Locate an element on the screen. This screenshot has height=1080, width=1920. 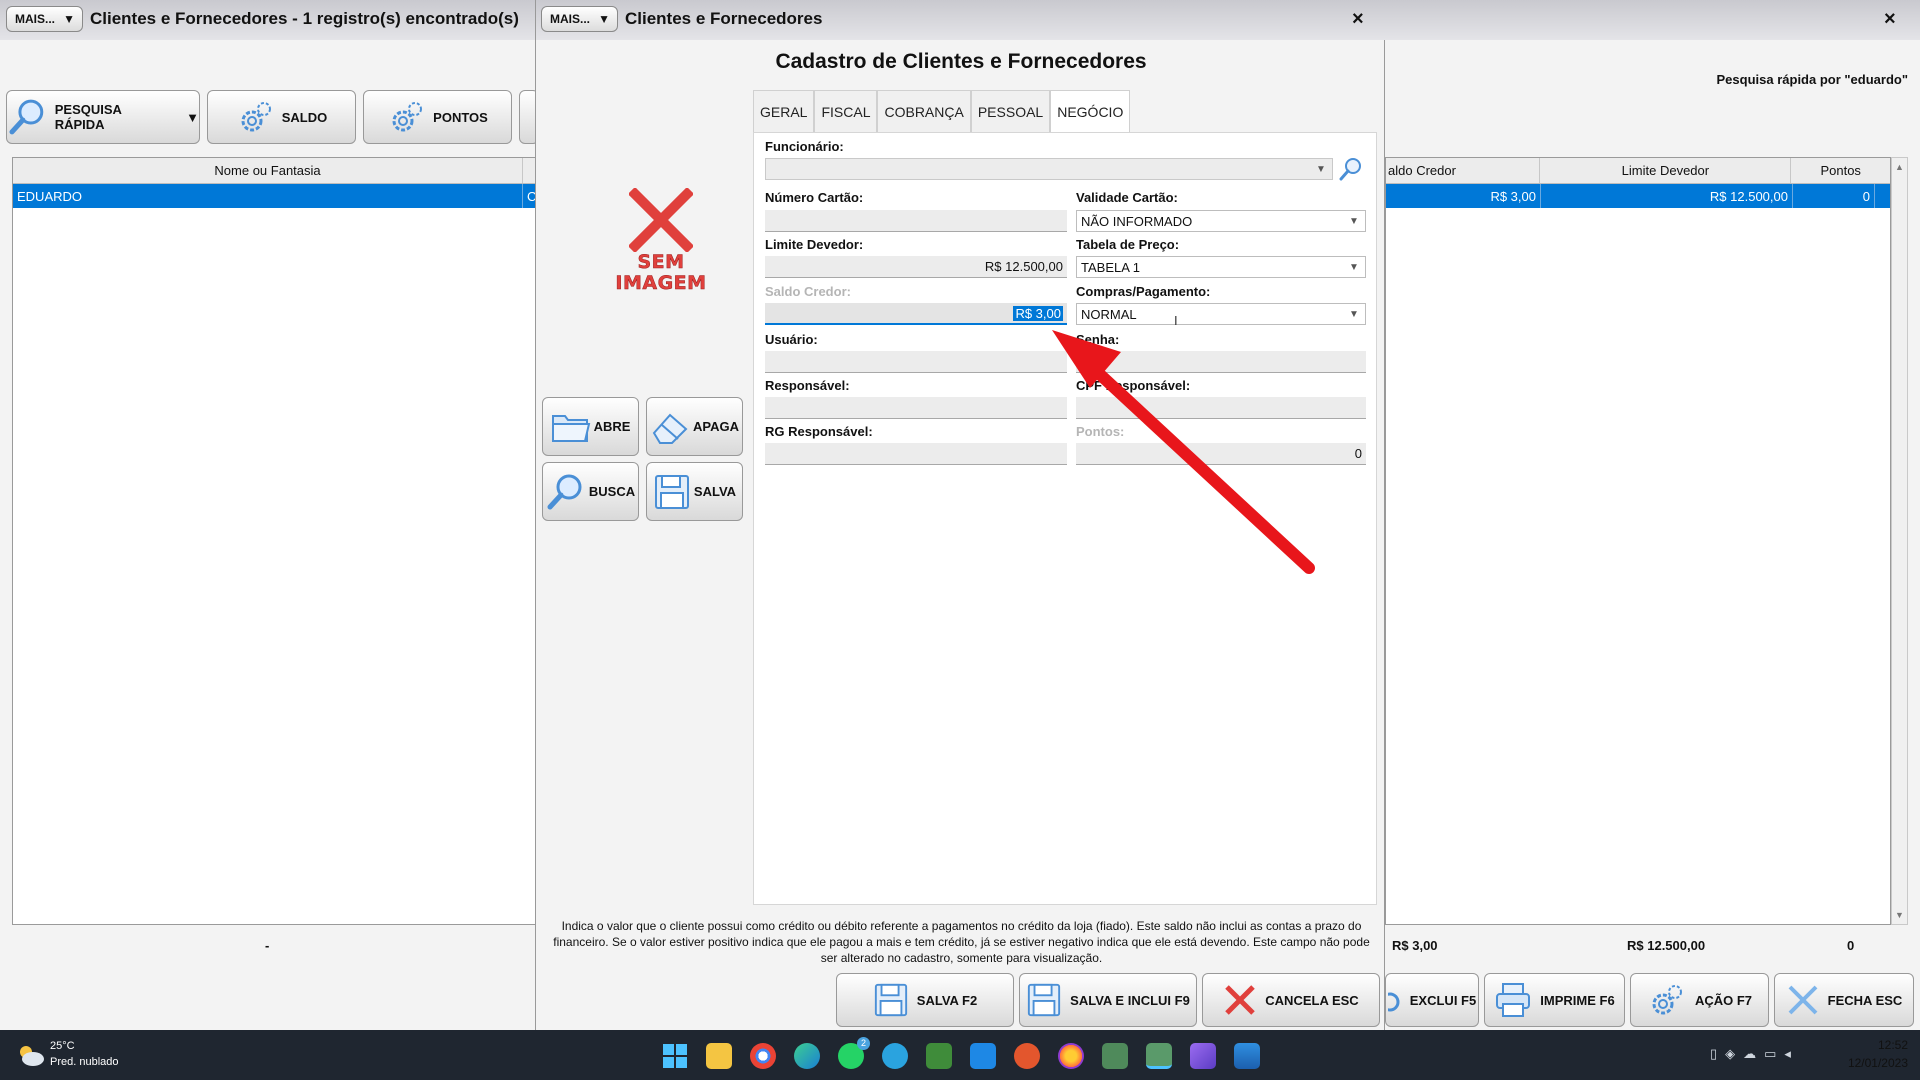
saldo-credor-field: R$ 3,00 is located at coordinates (916, 314).